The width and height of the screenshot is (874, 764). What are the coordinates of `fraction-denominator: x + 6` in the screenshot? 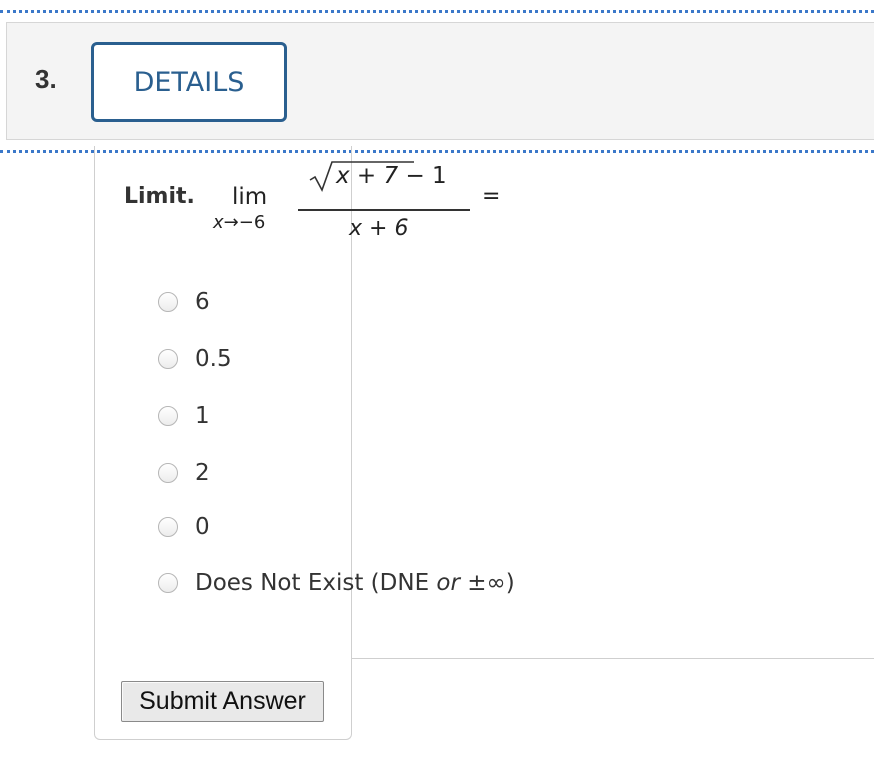 It's located at (378, 228).